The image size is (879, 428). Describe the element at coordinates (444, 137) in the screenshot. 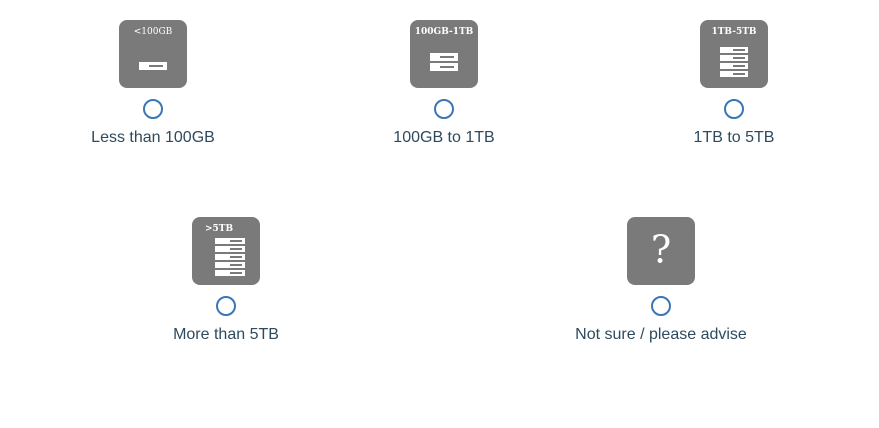

I see `option-label: 100GB to 1TB` at that location.